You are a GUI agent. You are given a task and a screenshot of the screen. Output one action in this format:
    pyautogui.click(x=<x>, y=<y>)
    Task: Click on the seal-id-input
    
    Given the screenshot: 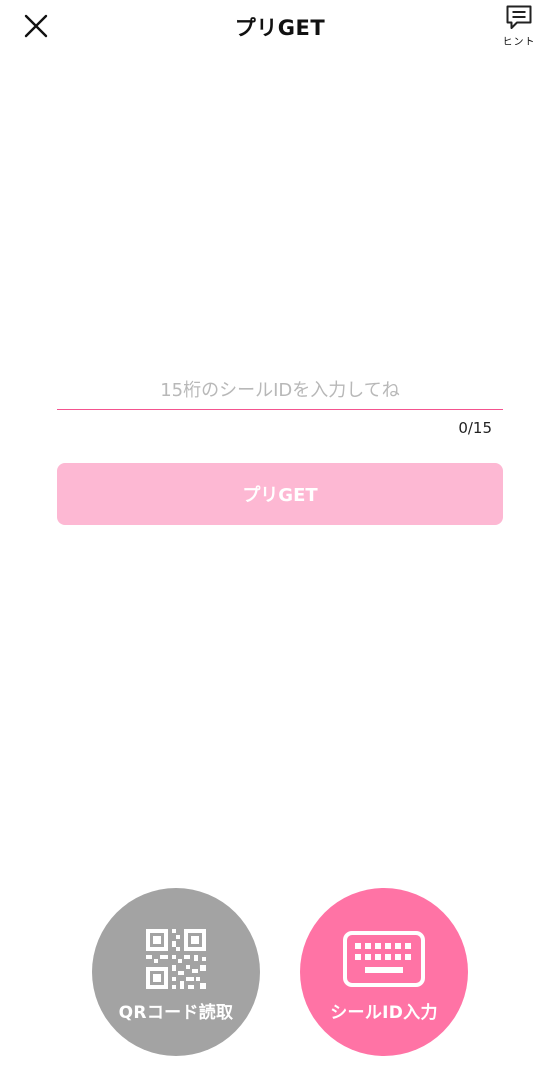 What is the action you would take?
    pyautogui.click(x=280, y=391)
    